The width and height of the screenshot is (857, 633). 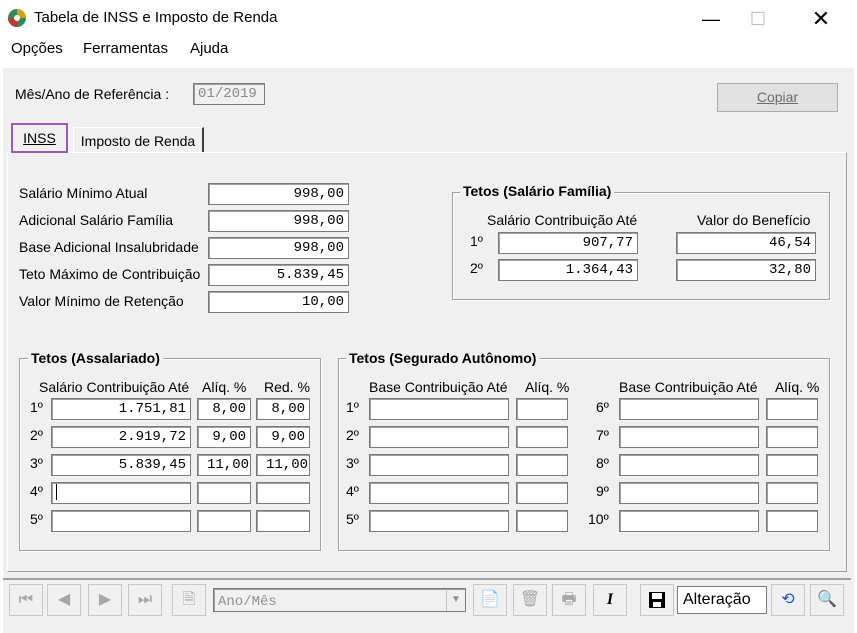 What do you see at coordinates (56, 492) in the screenshot?
I see `text-cursor` at bounding box center [56, 492].